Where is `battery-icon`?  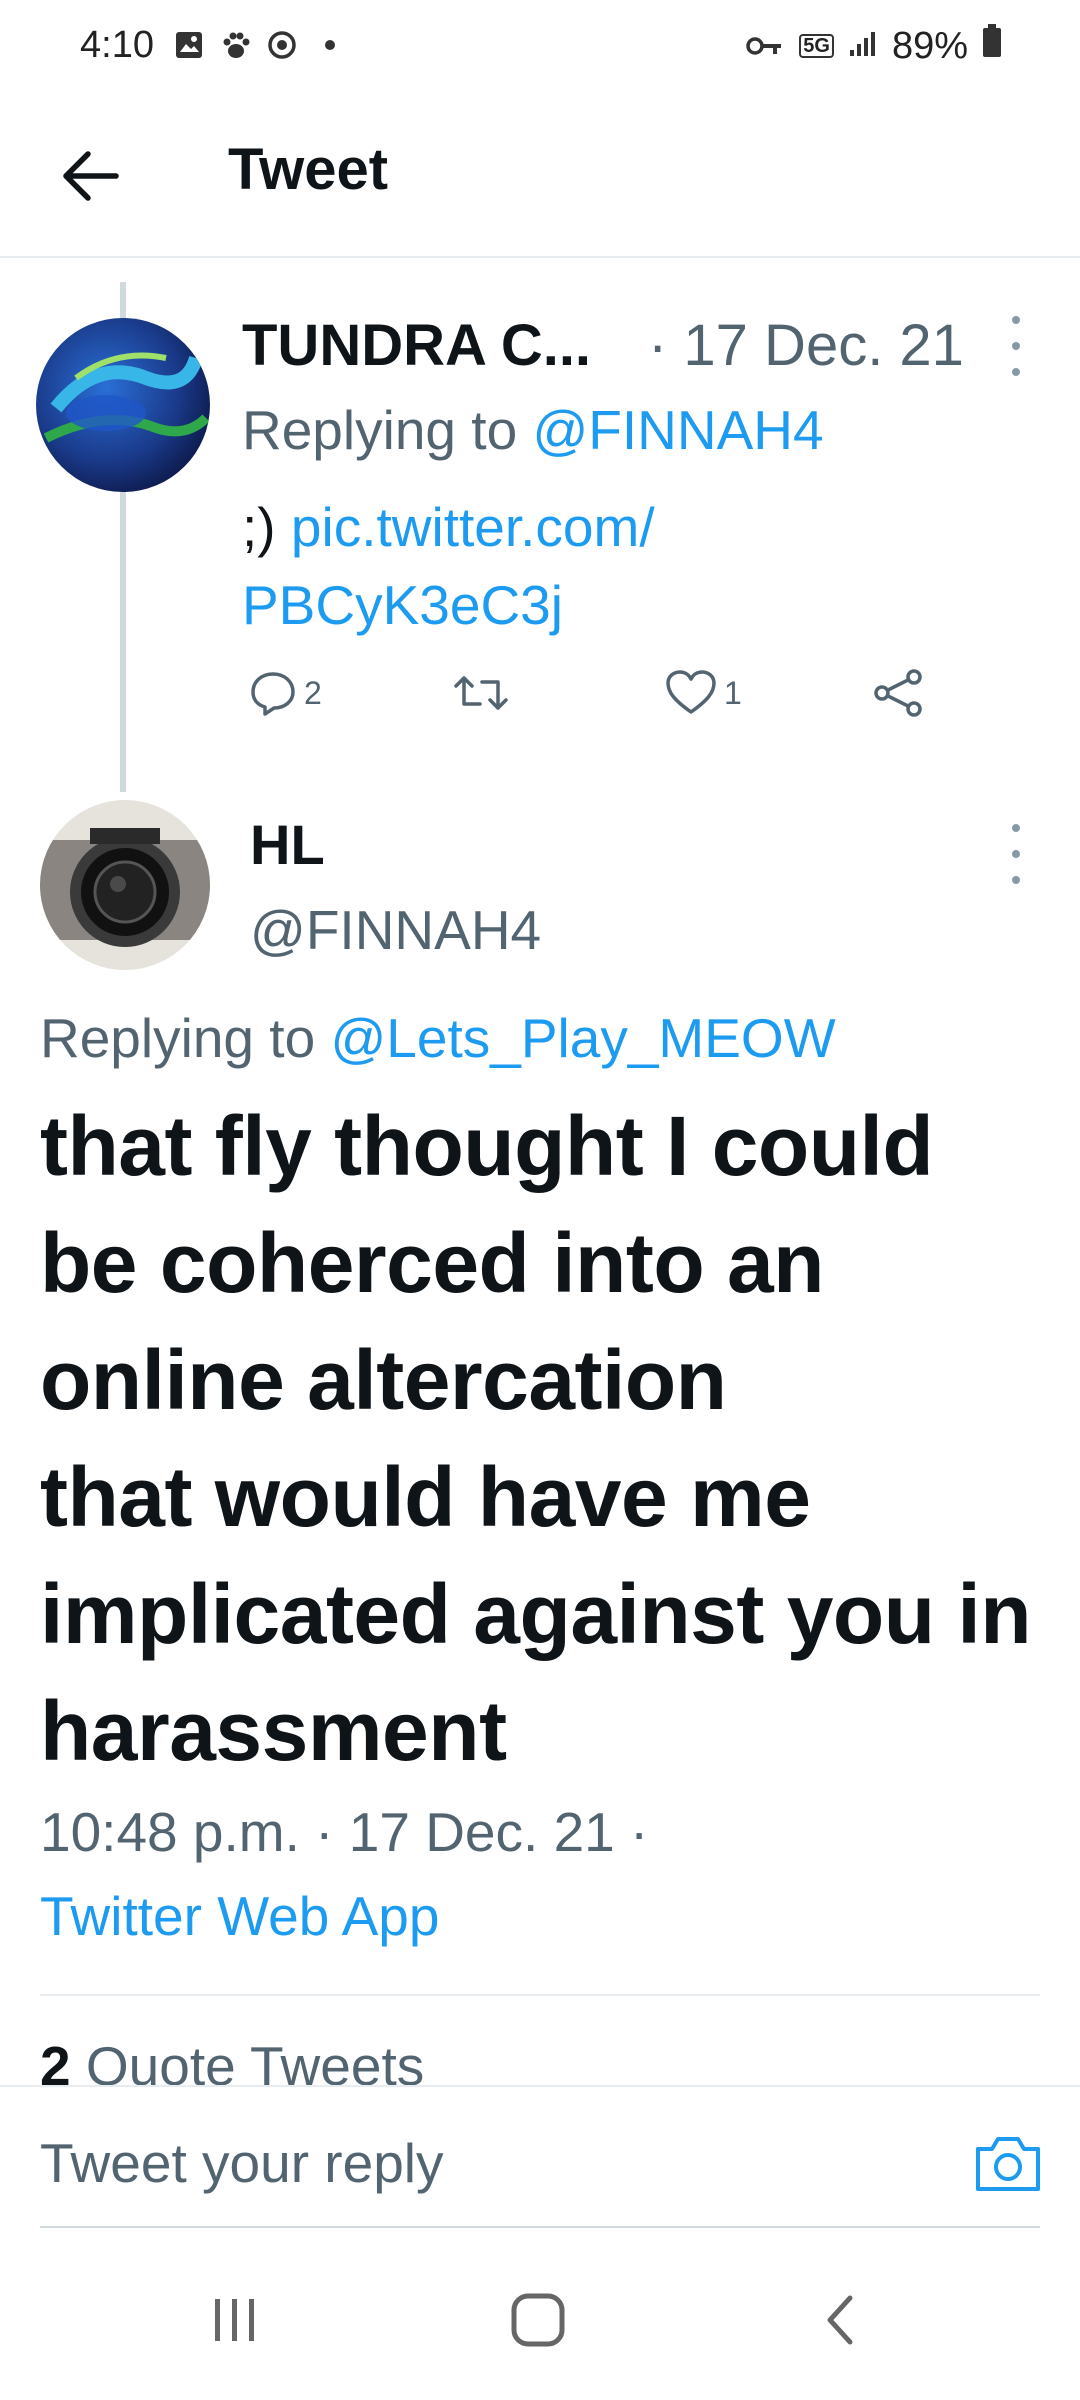 battery-icon is located at coordinates (992, 46).